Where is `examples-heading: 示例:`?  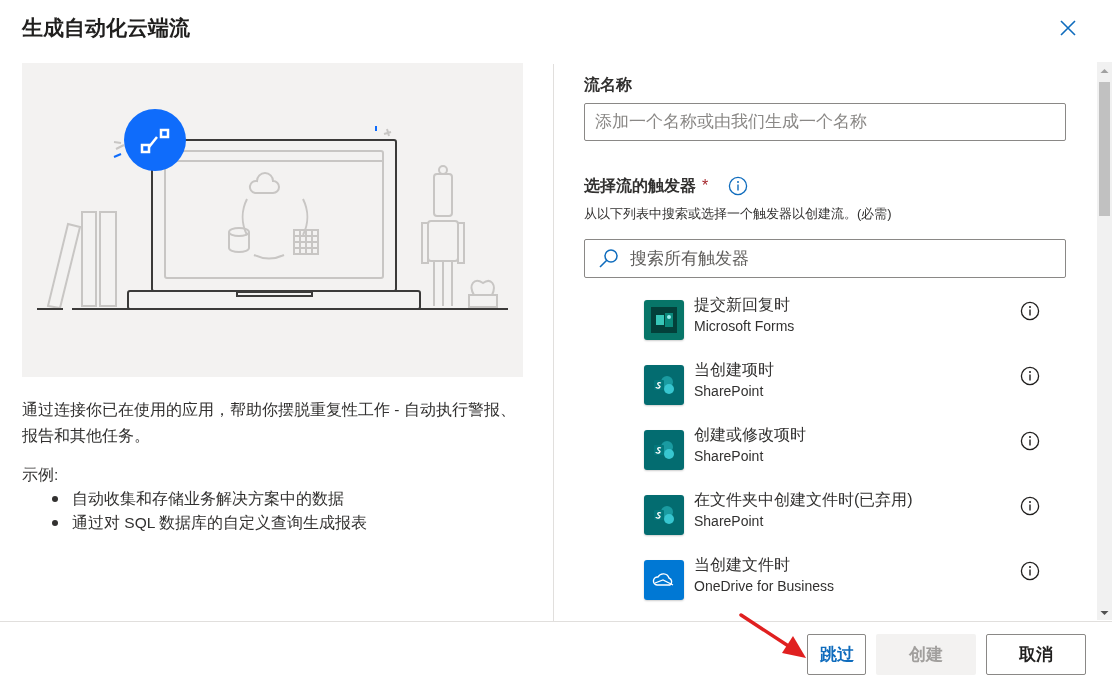
examples-heading: 示例: is located at coordinates (41, 475).